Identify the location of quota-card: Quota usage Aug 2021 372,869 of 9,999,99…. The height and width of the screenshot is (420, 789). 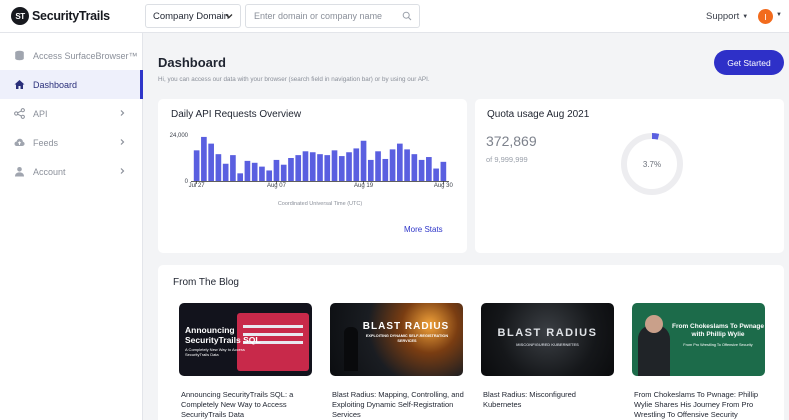
(629, 176).